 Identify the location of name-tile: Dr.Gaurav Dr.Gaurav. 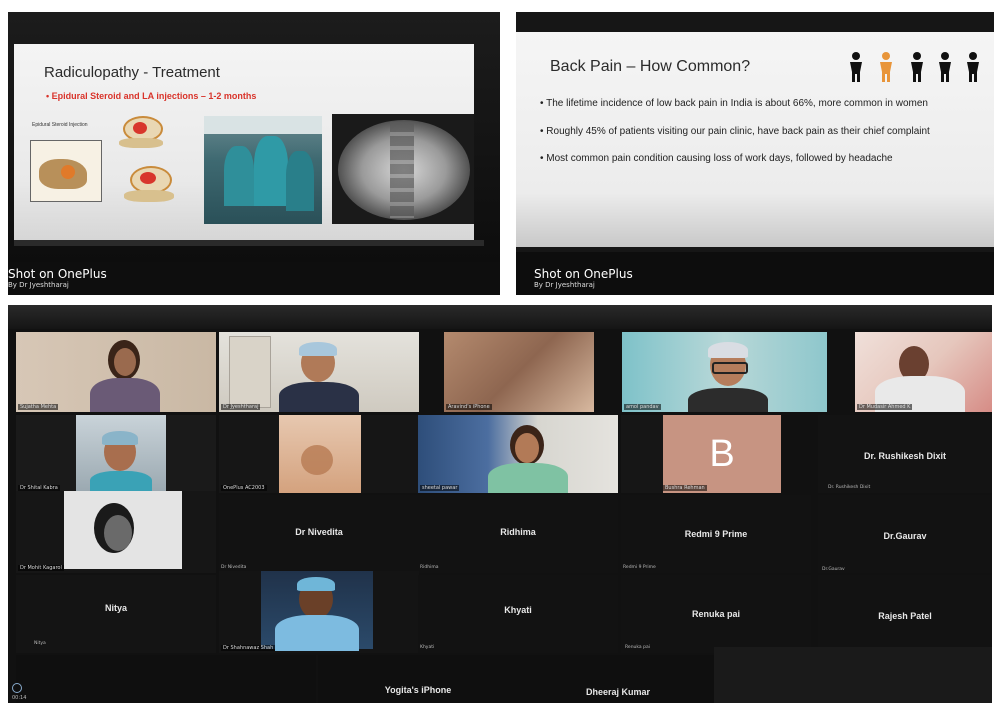
(905, 534).